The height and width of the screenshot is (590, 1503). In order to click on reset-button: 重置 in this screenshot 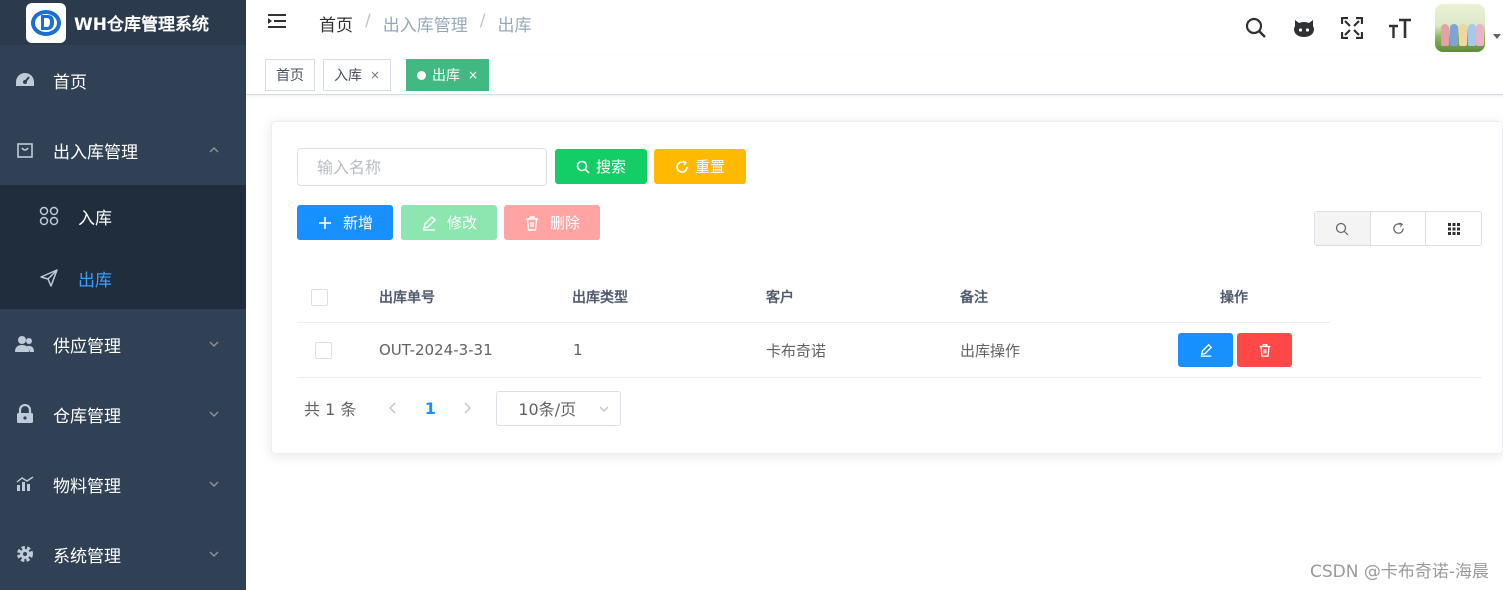, I will do `click(700, 166)`.